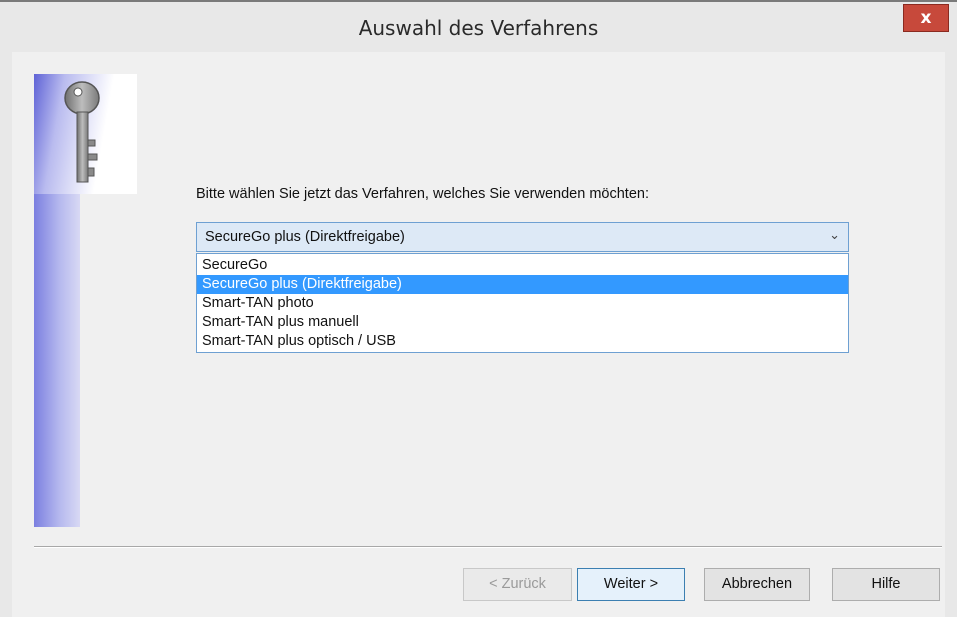 This screenshot has height=617, width=957. Describe the element at coordinates (488, 547) in the screenshot. I see `button-area-separator` at that location.